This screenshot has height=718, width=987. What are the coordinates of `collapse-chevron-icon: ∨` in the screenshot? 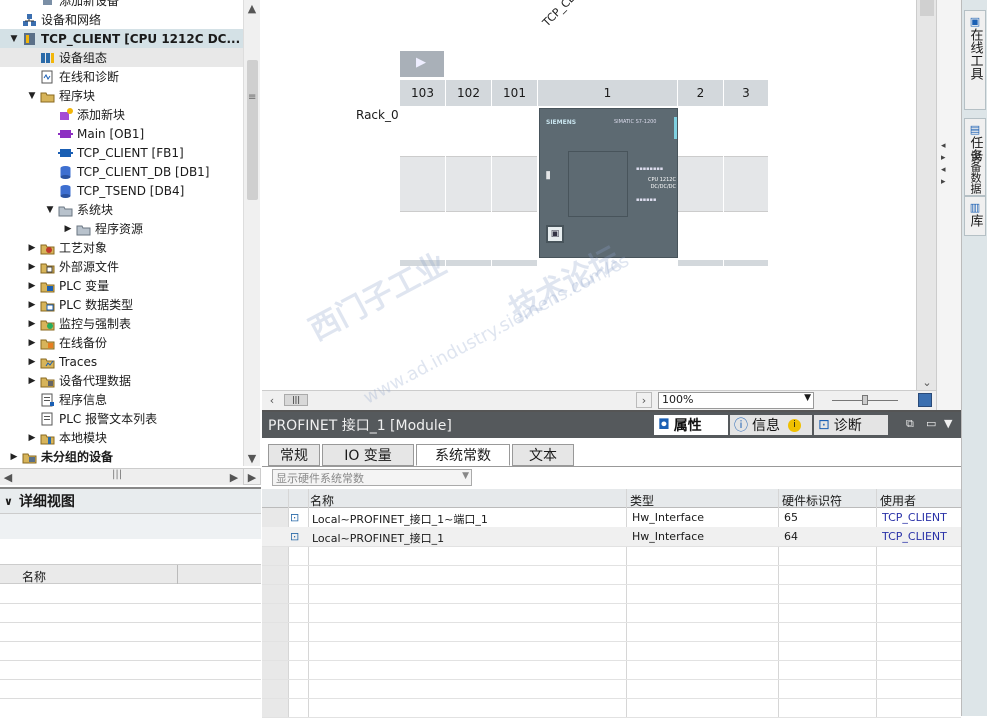 It's located at (8, 501).